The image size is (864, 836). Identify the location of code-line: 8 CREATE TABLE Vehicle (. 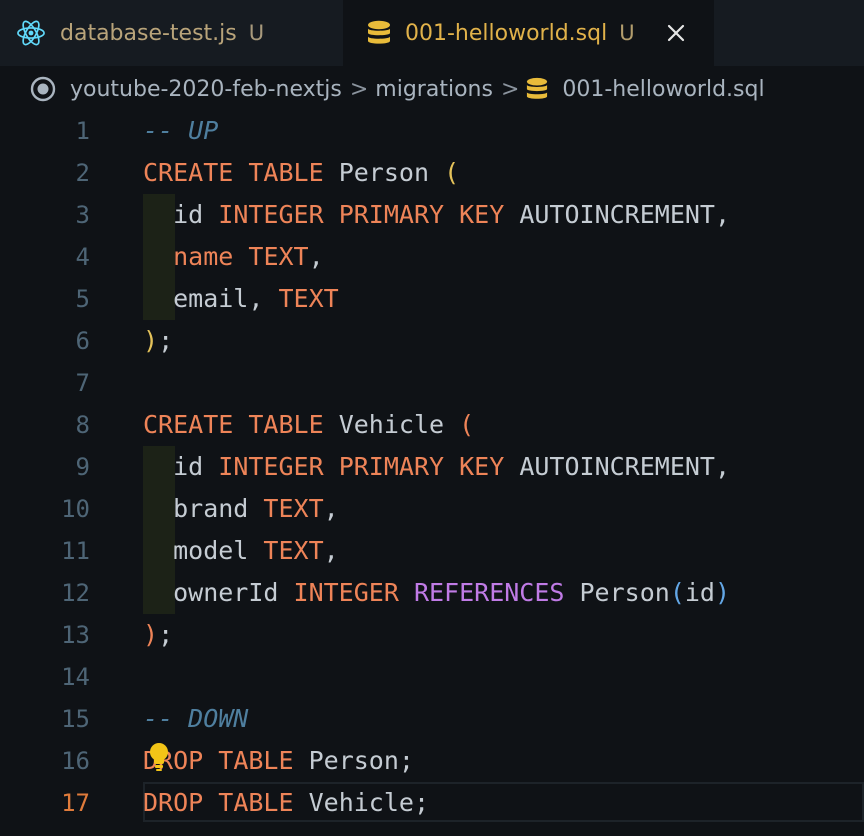
(432, 425).